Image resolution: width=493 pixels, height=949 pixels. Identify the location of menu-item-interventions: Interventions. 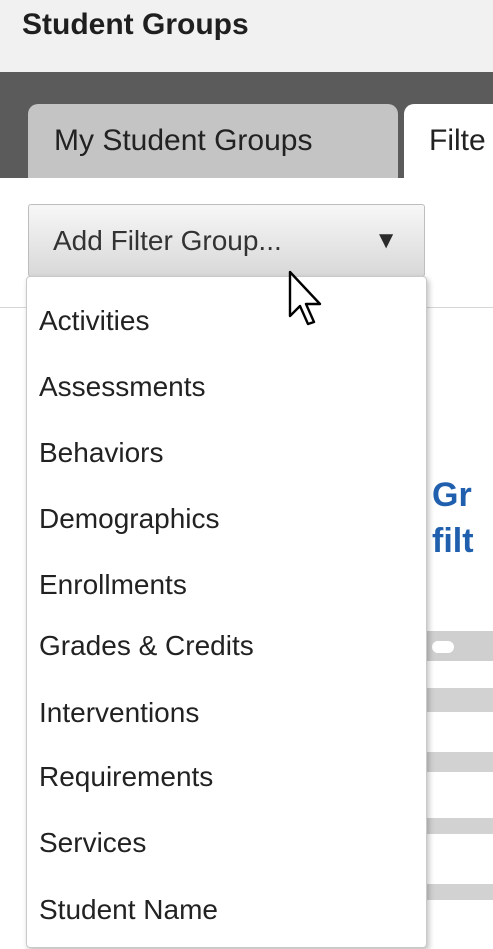
(119, 713).